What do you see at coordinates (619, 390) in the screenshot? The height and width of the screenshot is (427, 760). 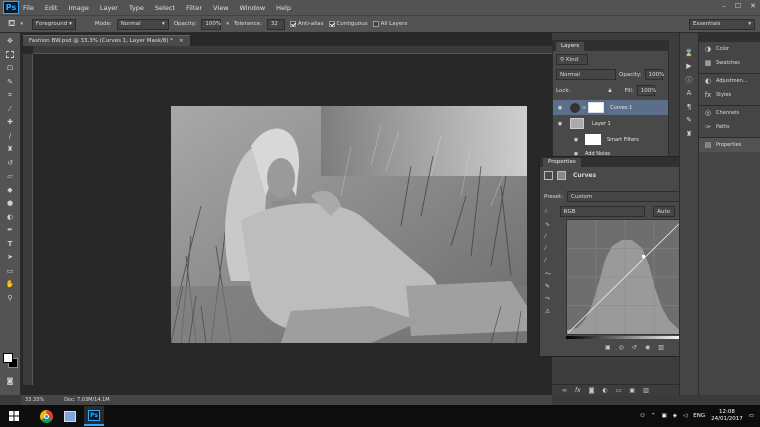 I see `group-icon: ▭` at bounding box center [619, 390].